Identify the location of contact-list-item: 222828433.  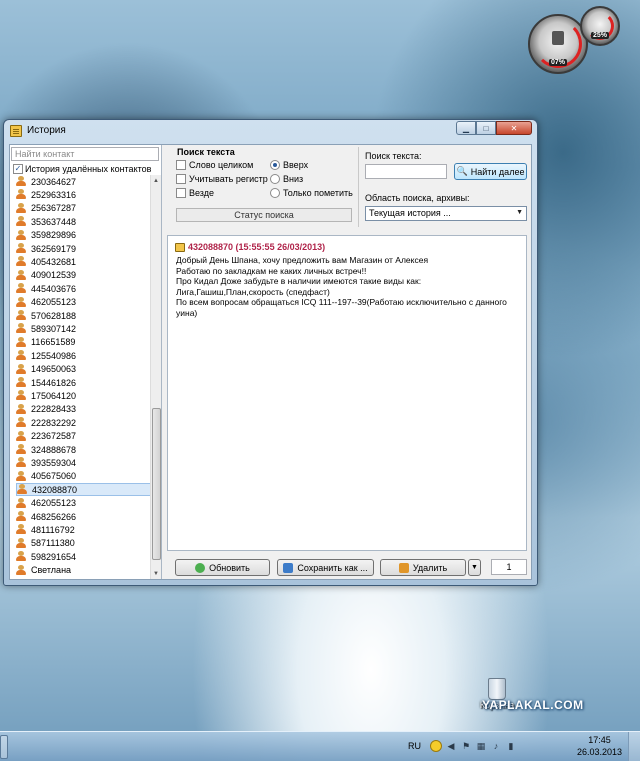
(83, 409).